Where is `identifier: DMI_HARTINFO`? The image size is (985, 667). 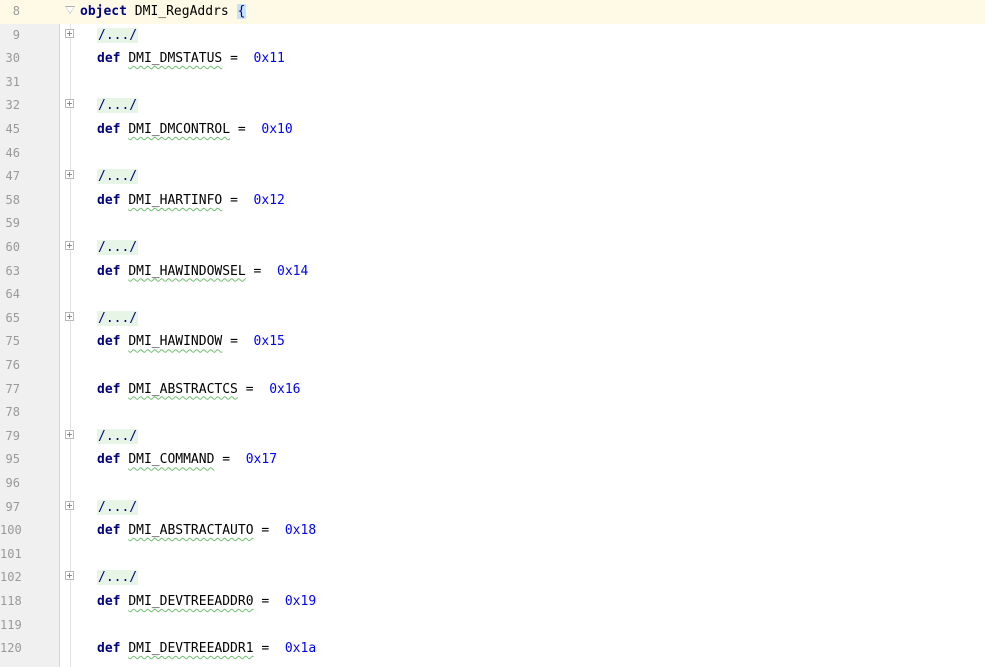 identifier: DMI_HARTINFO is located at coordinates (175, 200).